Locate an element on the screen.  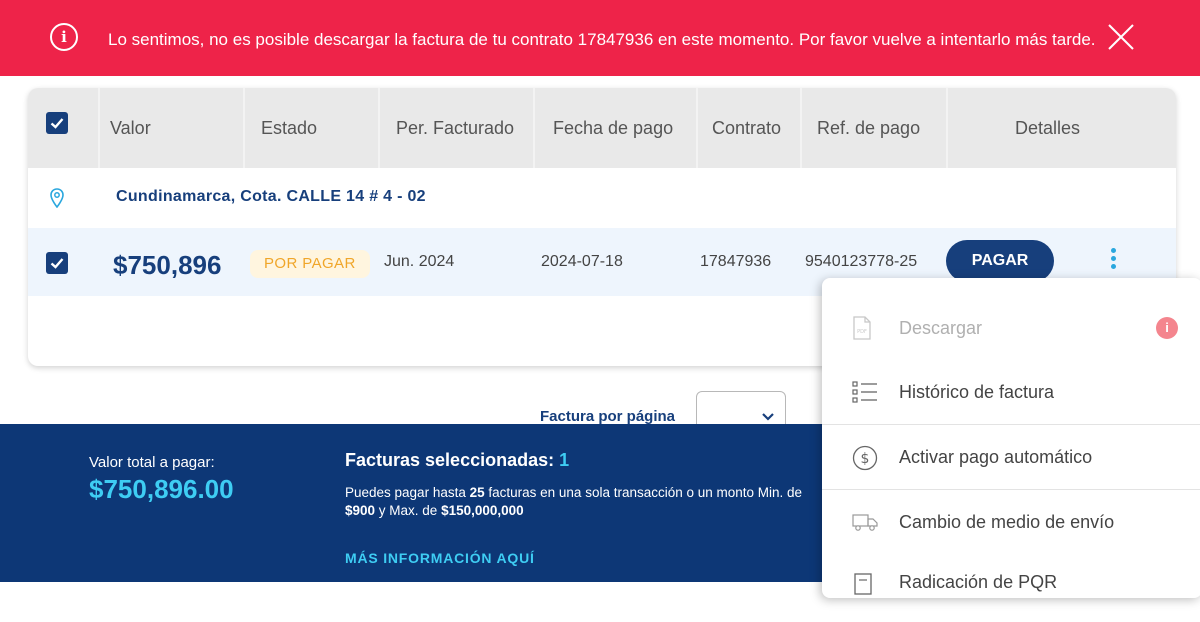
row-checkbox is located at coordinates (57, 263).